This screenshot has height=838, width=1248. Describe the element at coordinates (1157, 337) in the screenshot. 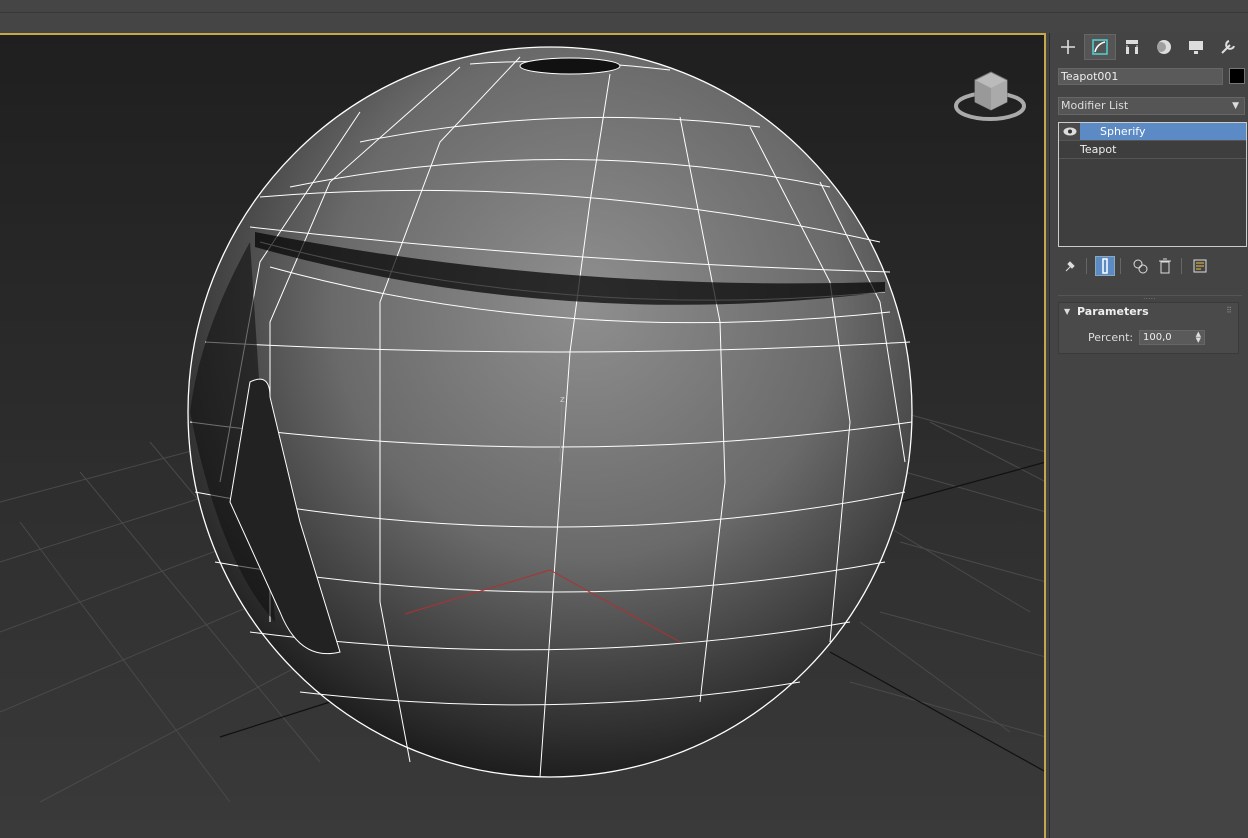

I see `percent-value: 100,0` at that location.